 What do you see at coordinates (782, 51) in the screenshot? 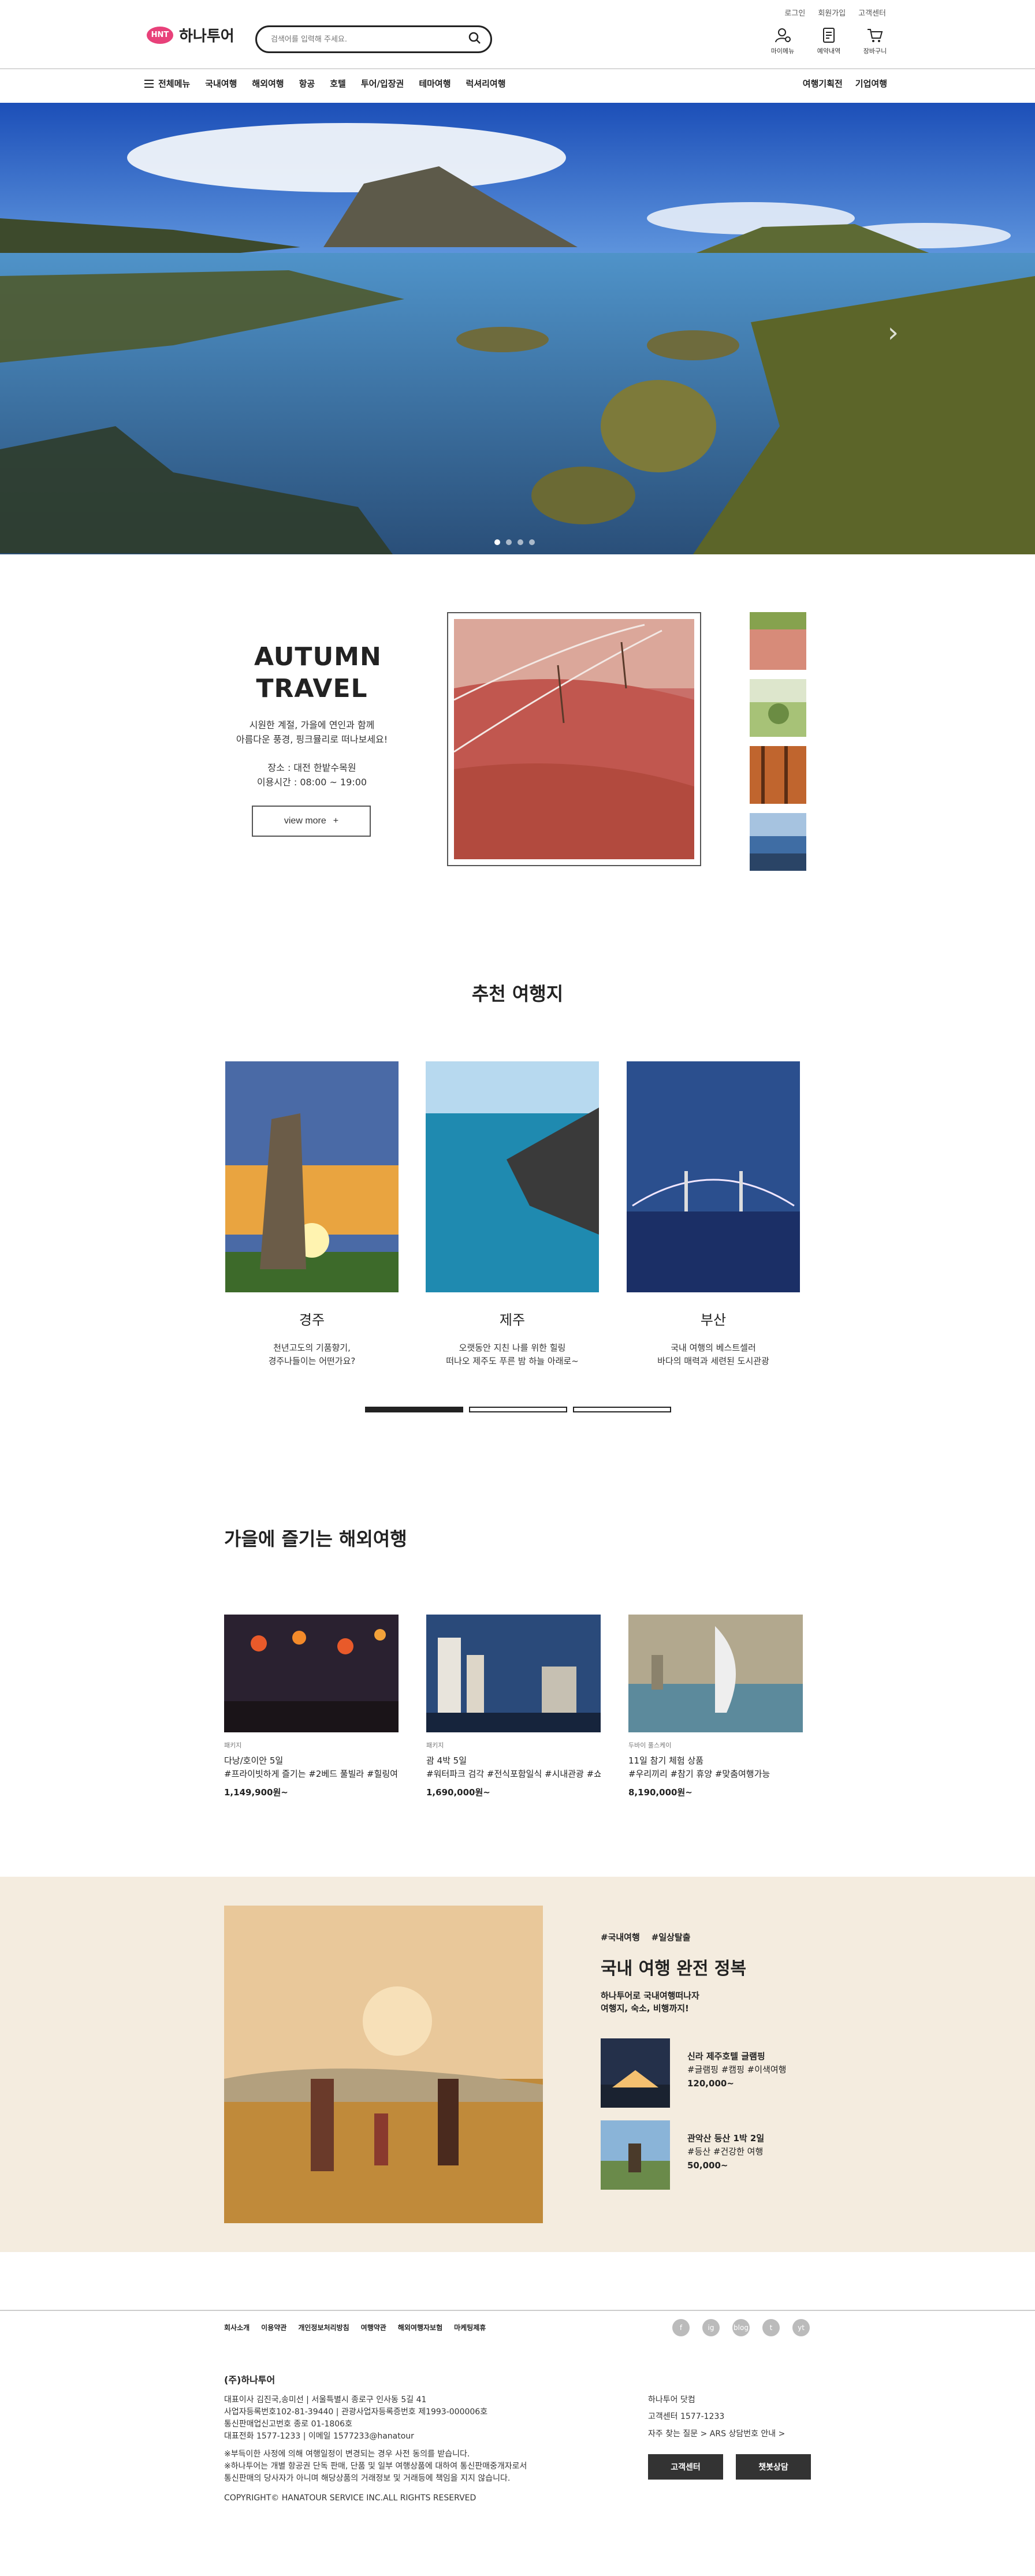
I see `my-menu-label: 마이메뉴` at bounding box center [782, 51].